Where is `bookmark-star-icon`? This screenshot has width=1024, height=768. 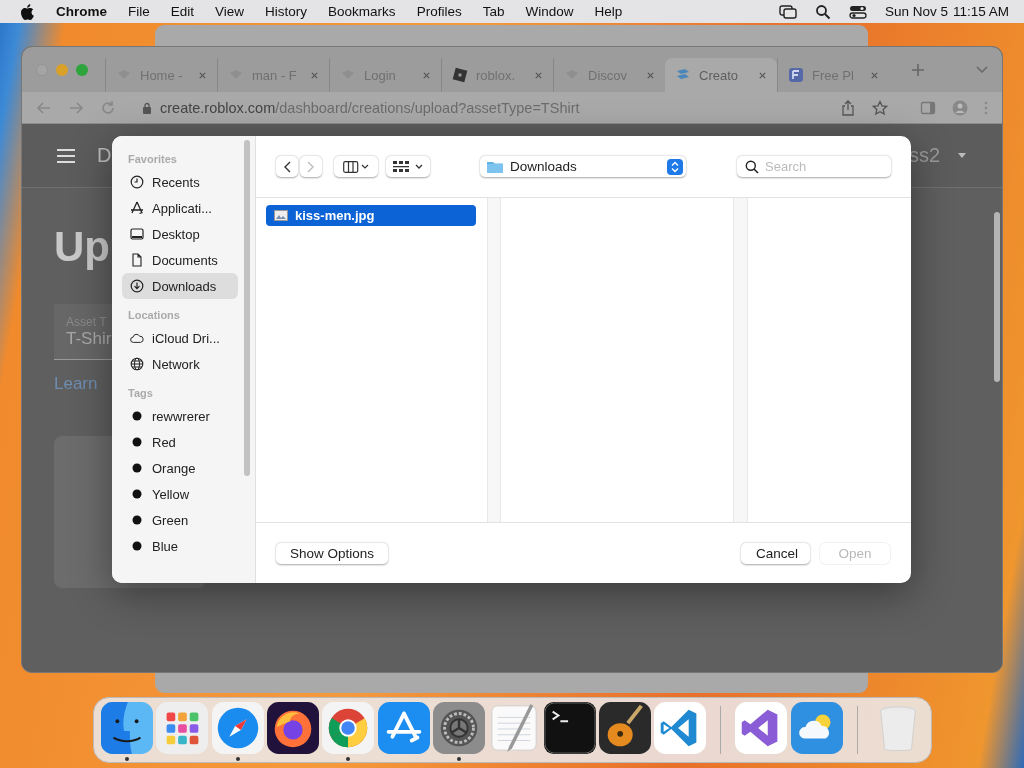 bookmark-star-icon is located at coordinates (880, 107).